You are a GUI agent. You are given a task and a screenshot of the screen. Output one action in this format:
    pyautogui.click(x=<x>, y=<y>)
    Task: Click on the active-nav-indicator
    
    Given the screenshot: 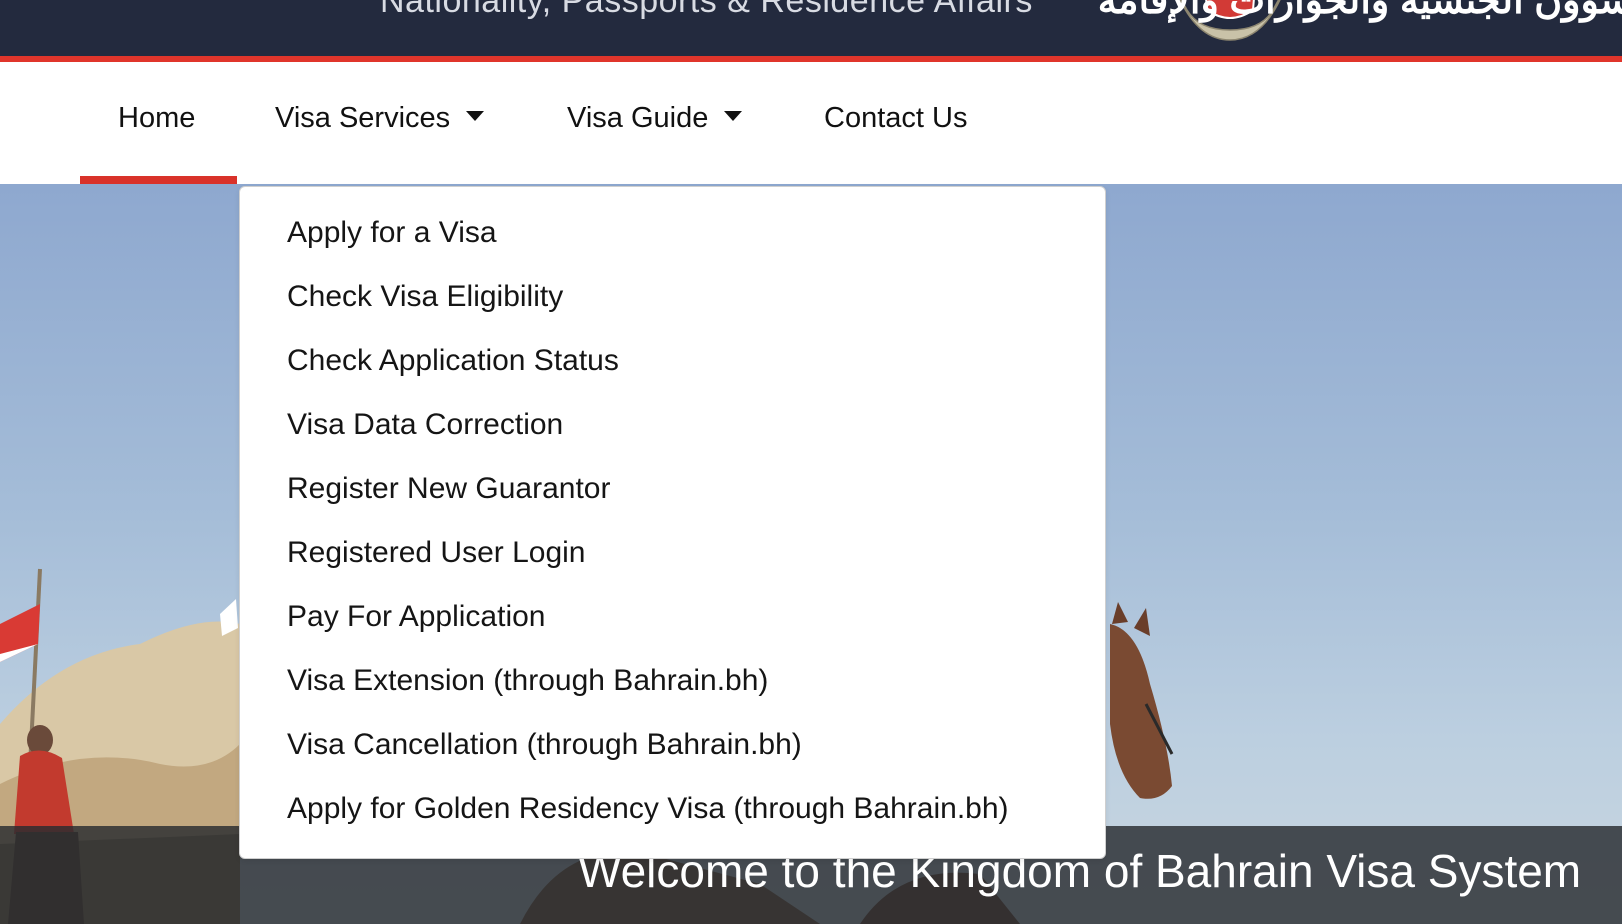 What is the action you would take?
    pyautogui.click(x=158, y=180)
    